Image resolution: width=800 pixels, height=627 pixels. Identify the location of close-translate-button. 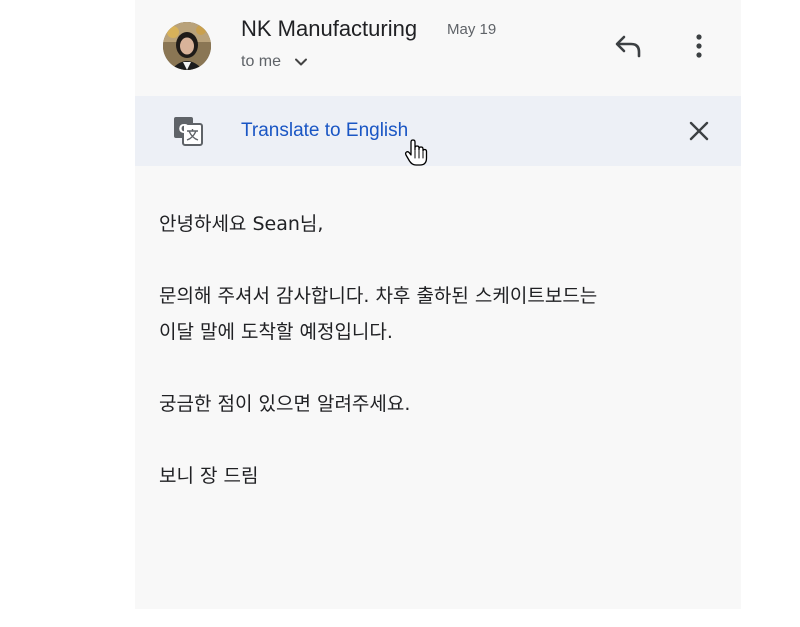
(699, 131).